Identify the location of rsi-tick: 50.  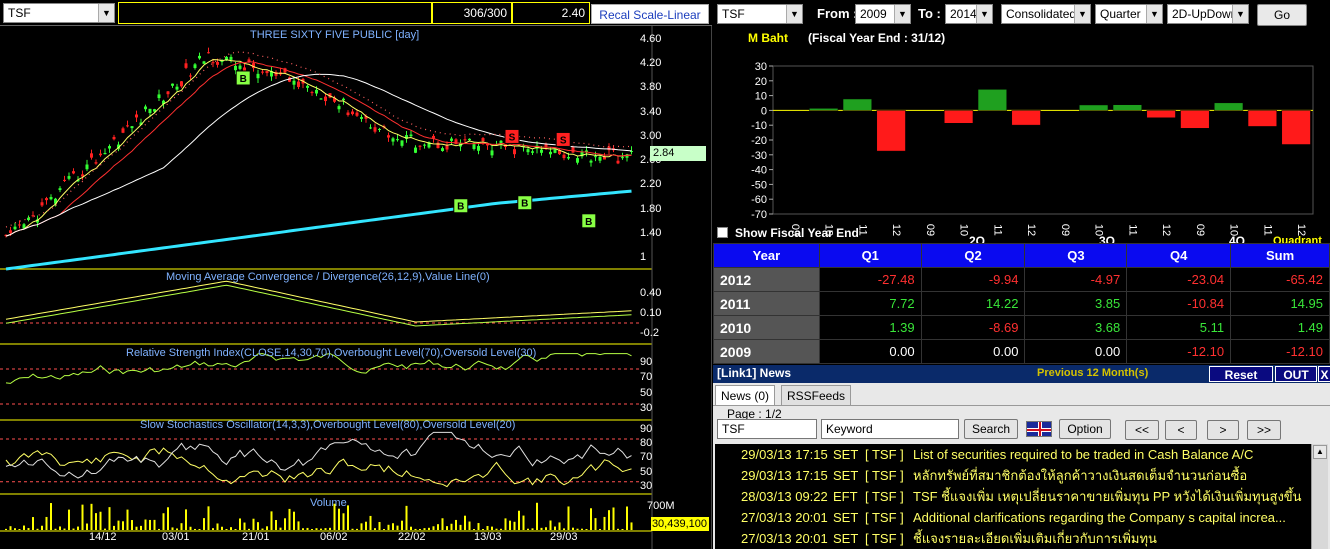
(646, 393).